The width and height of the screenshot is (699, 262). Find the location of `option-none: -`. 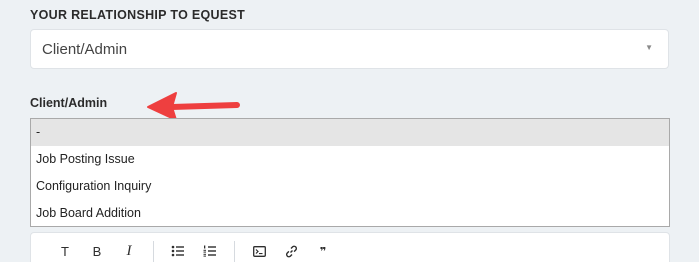

option-none: - is located at coordinates (350, 132).